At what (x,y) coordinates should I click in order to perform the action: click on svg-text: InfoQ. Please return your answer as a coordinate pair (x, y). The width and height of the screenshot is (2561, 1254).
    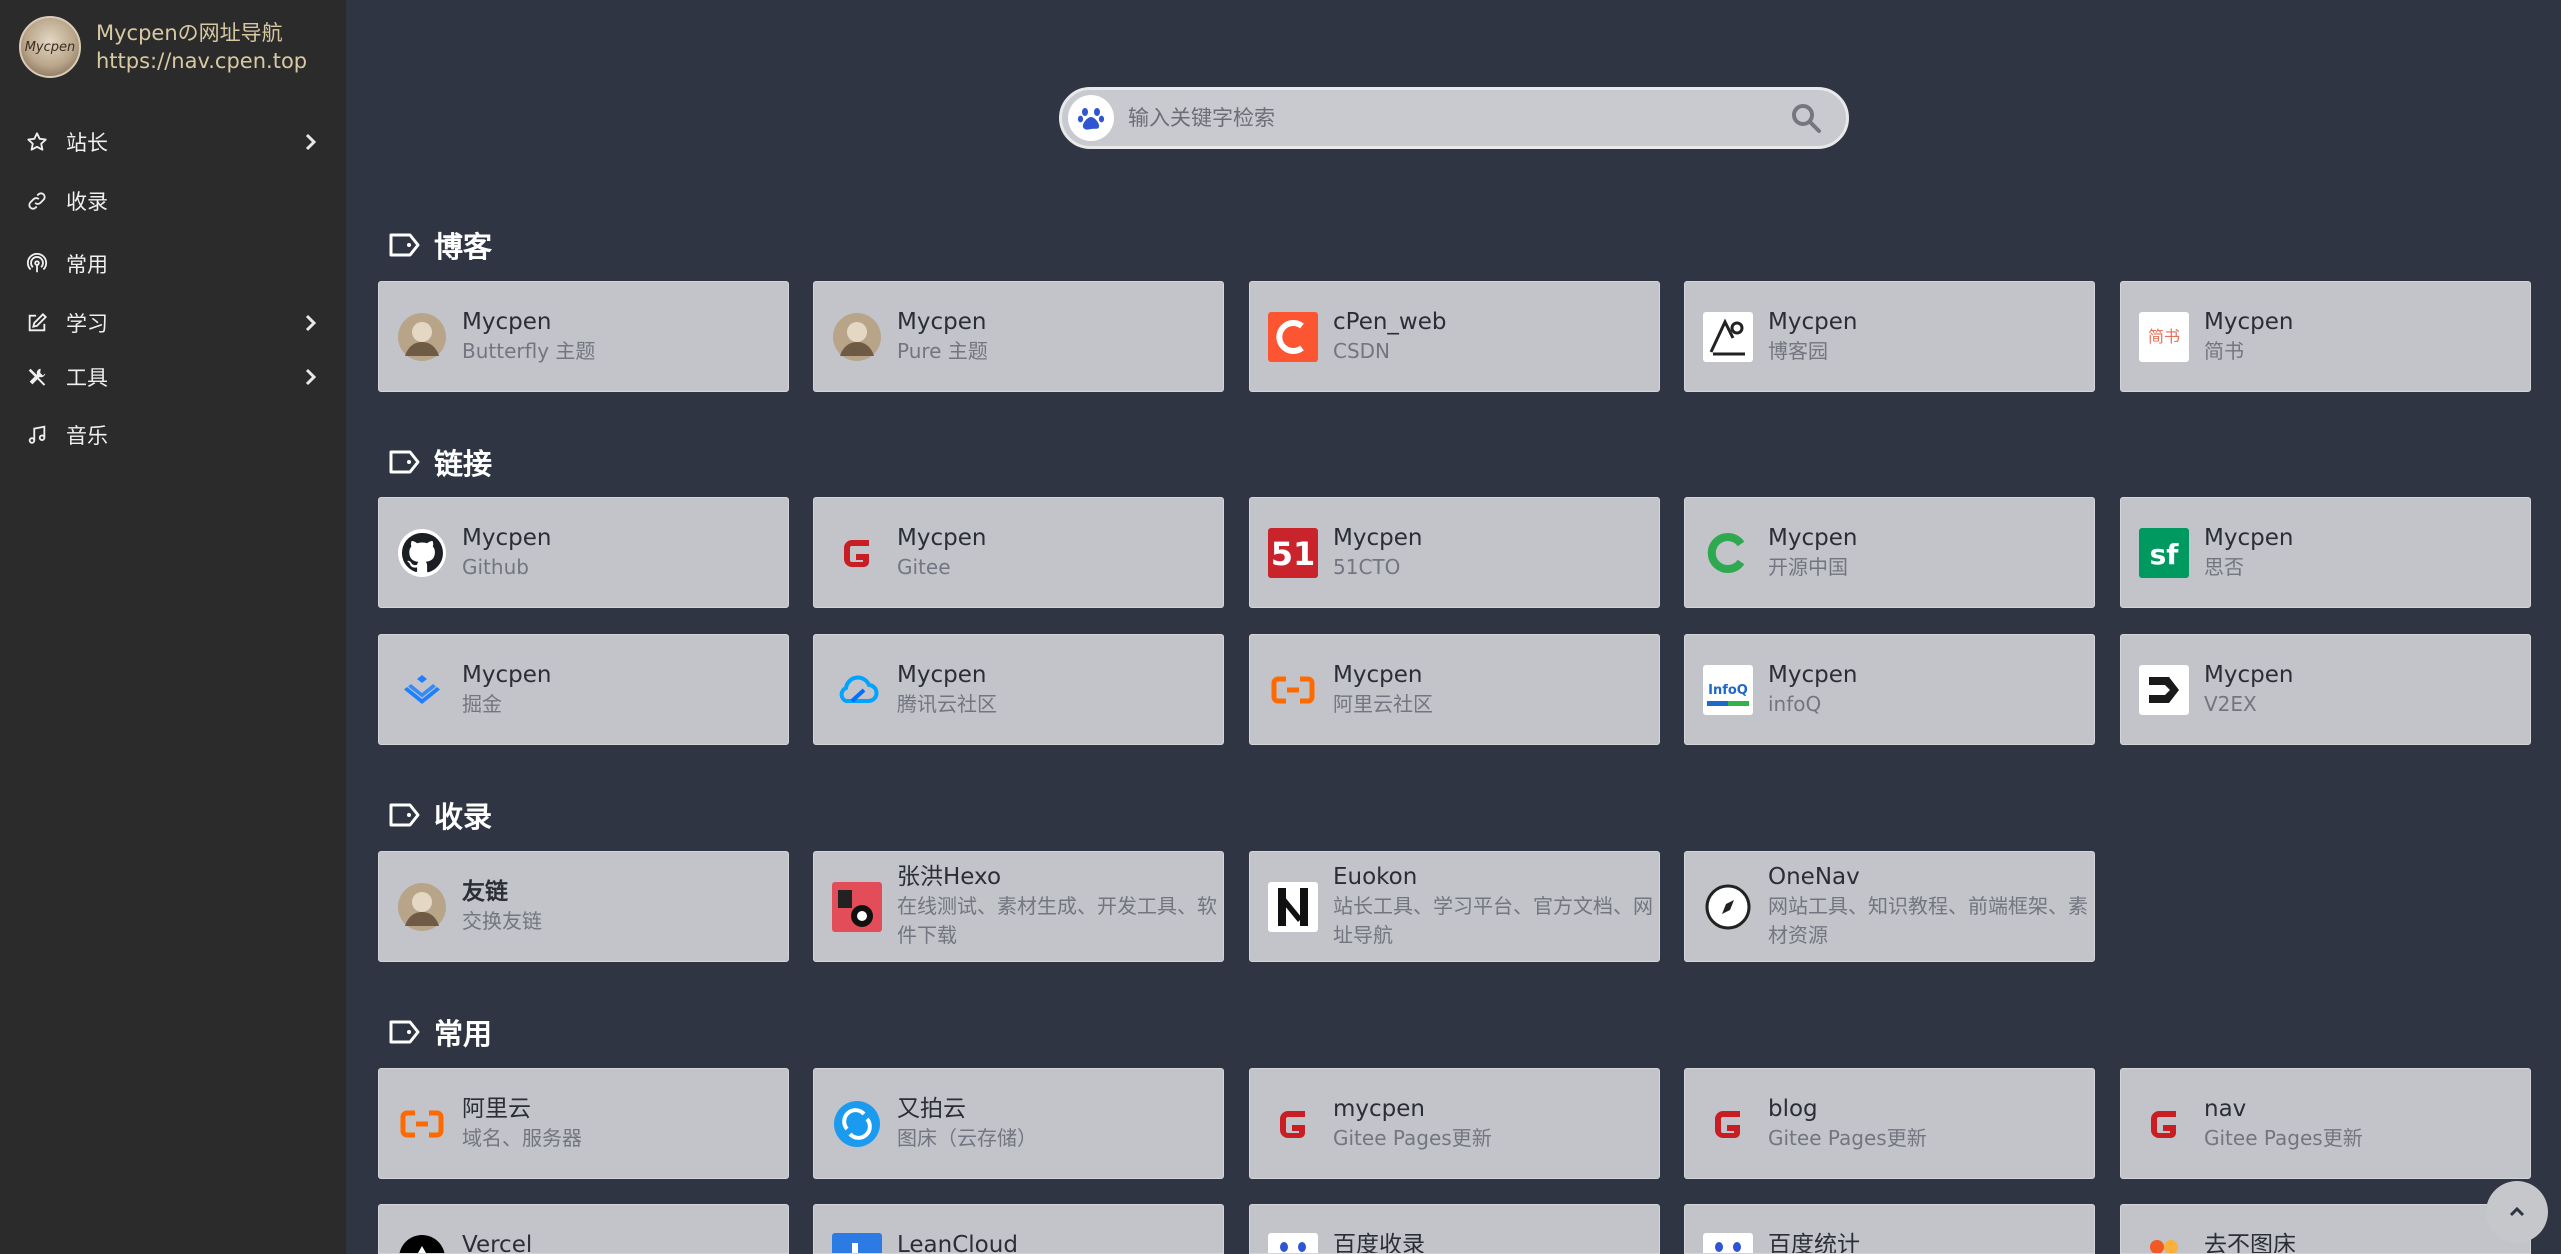
    Looking at the image, I should click on (1728, 690).